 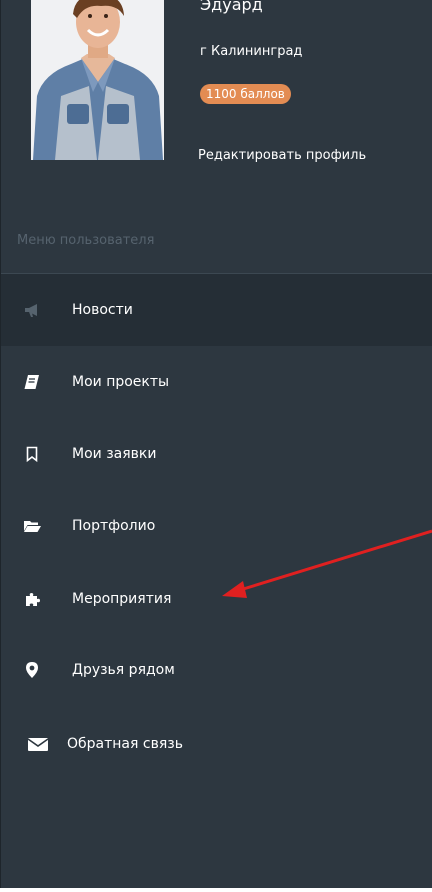 What do you see at coordinates (245, 94) in the screenshot?
I see `points-badge: 1100 баллов` at bounding box center [245, 94].